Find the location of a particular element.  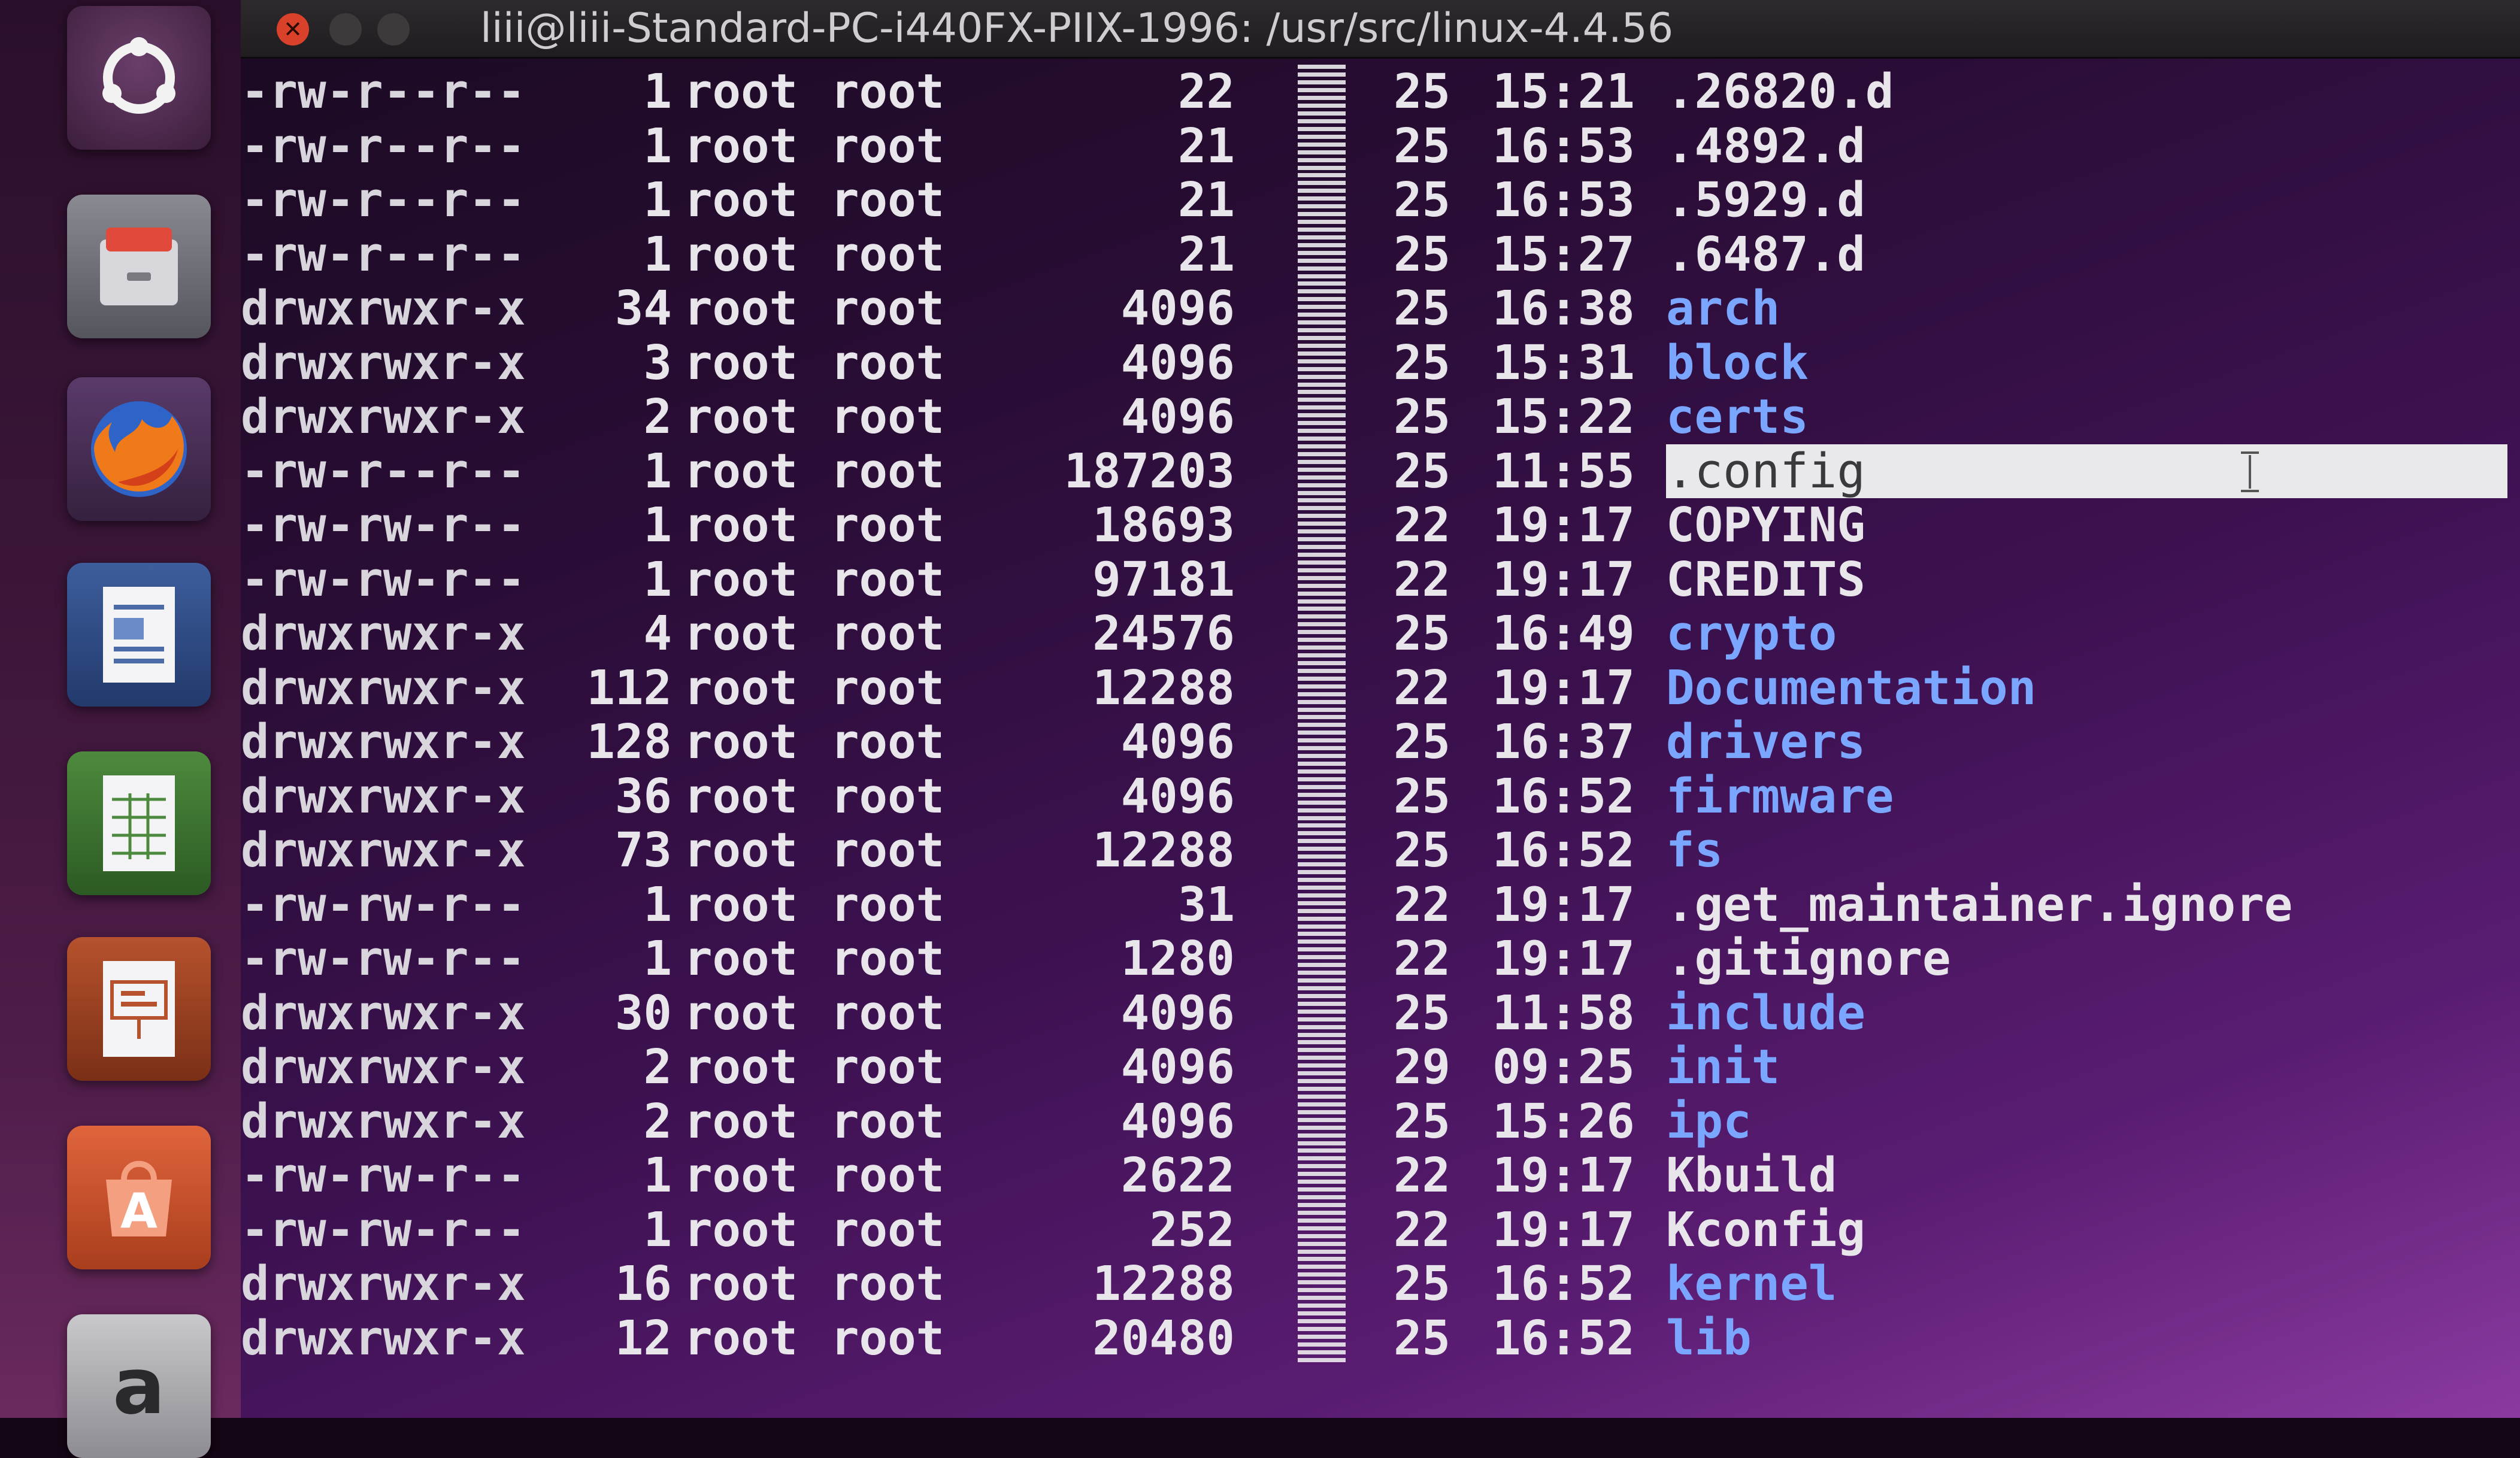

amazon-icon: a is located at coordinates (139, 1386).